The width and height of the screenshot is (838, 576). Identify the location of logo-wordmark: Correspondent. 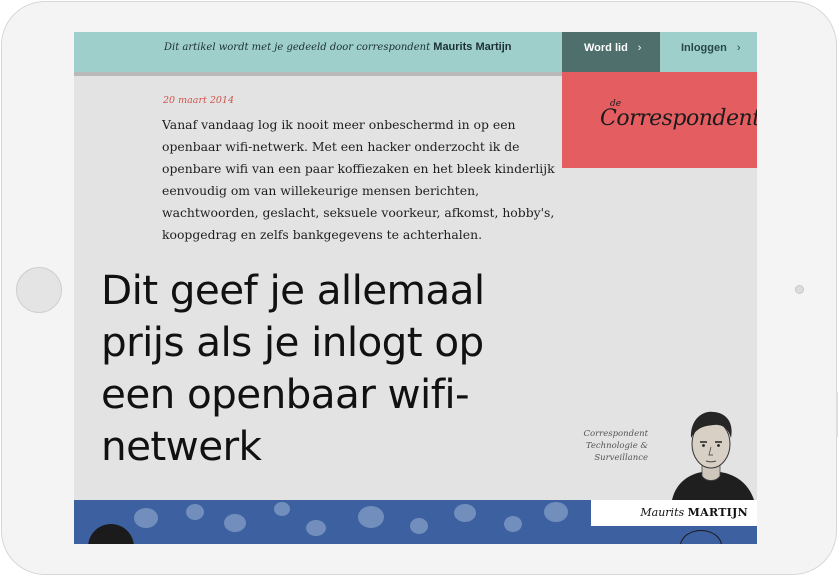
(678, 118).